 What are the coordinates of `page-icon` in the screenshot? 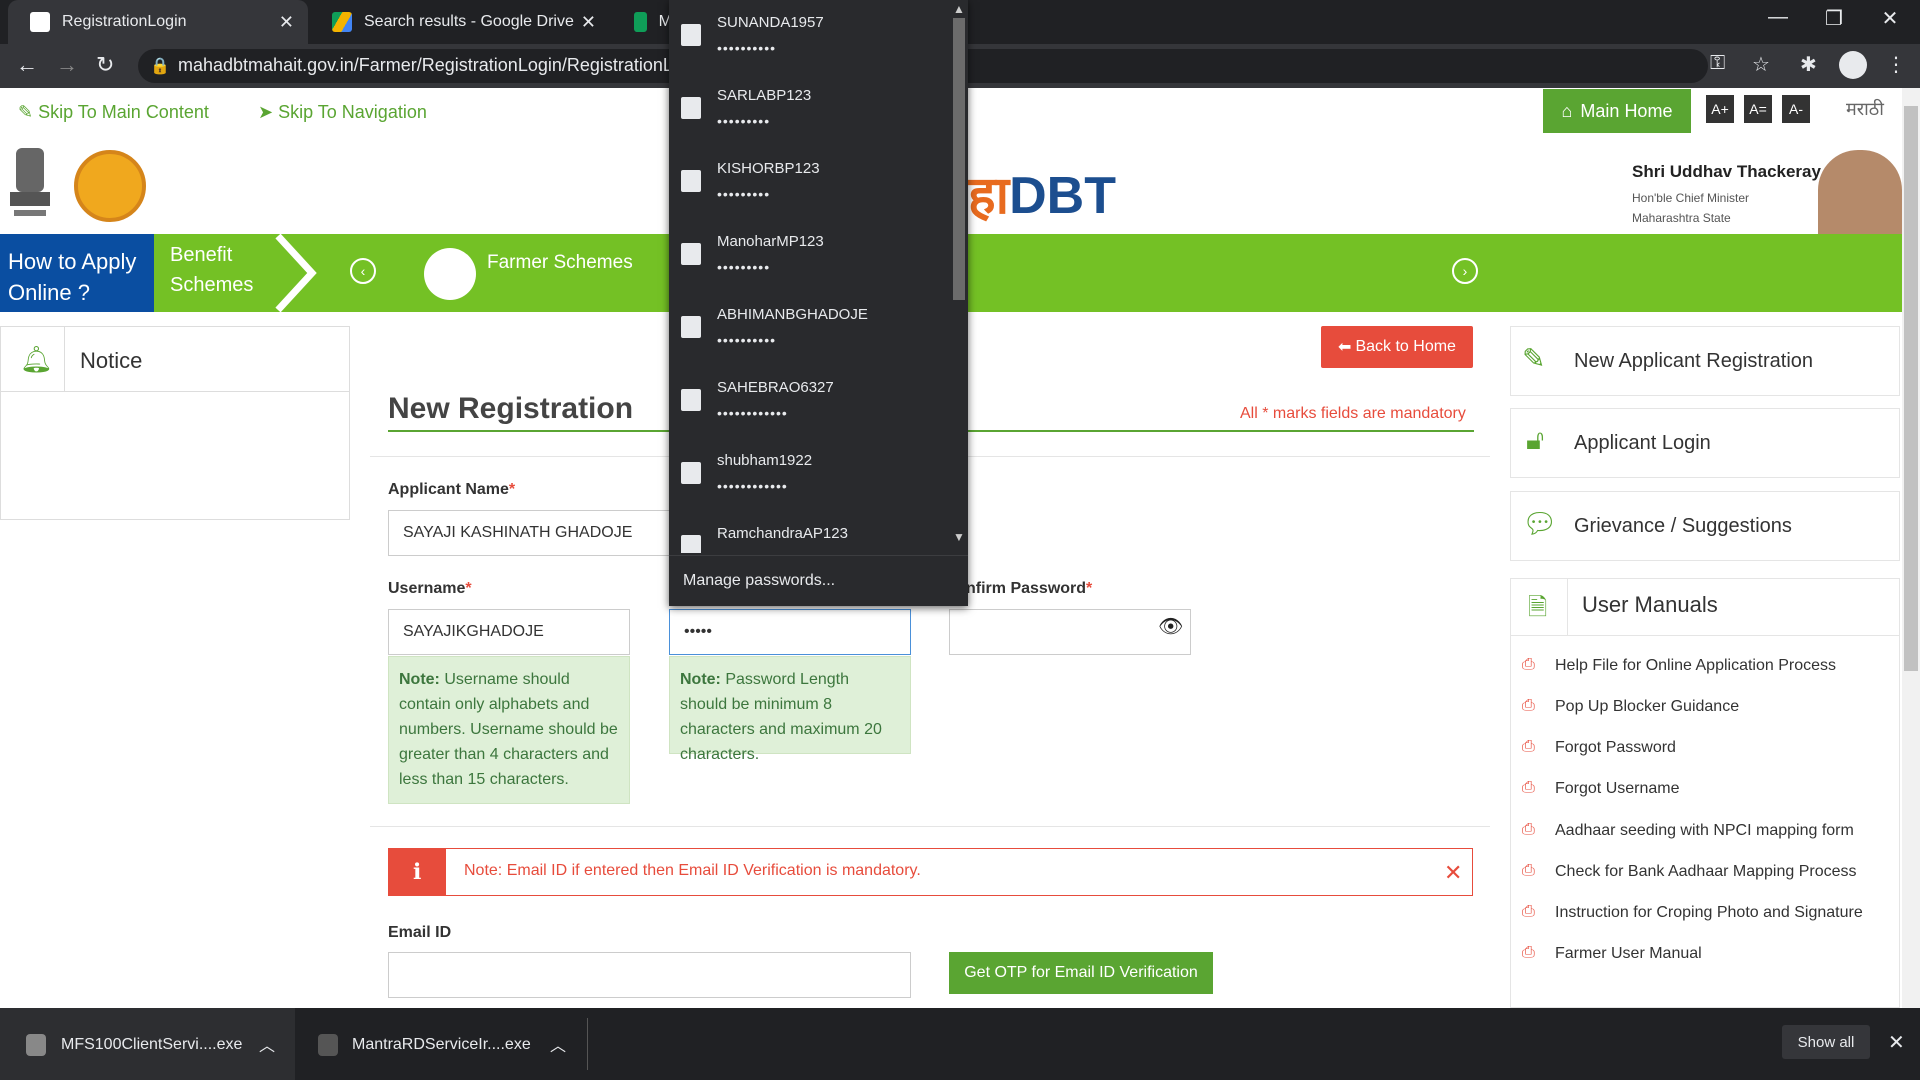 It's located at (40, 22).